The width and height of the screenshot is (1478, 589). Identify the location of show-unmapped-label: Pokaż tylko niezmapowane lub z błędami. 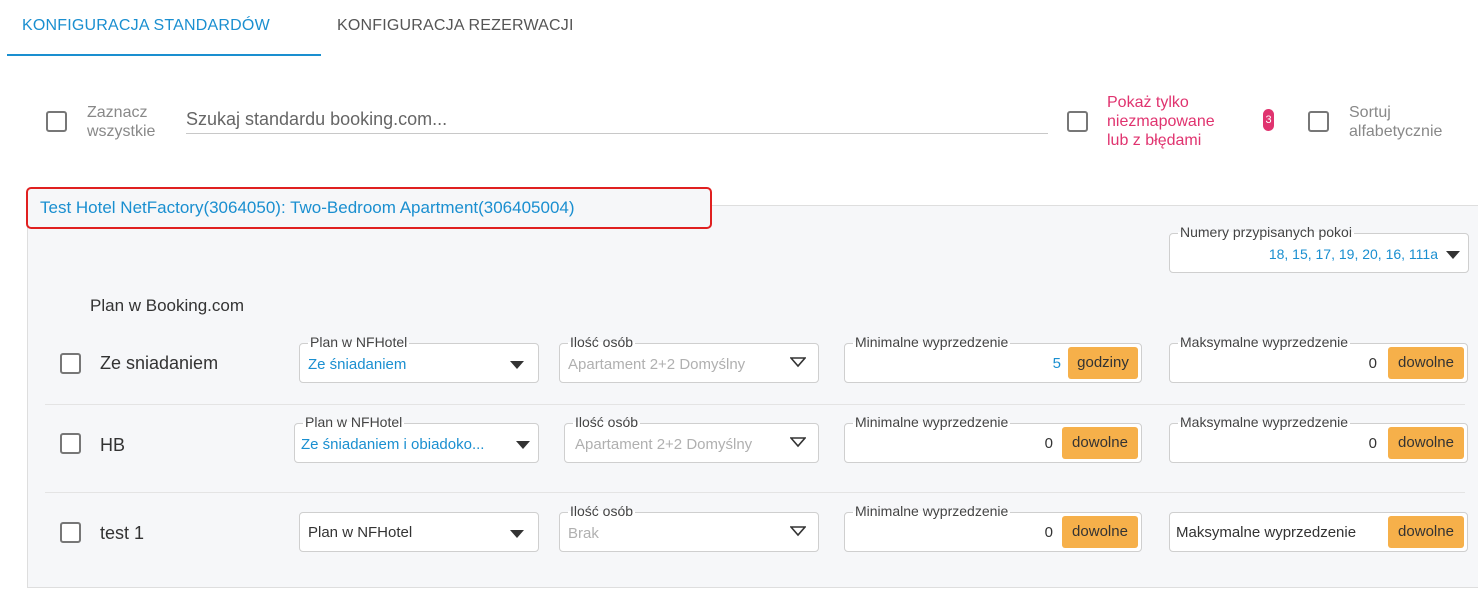
(1161, 121).